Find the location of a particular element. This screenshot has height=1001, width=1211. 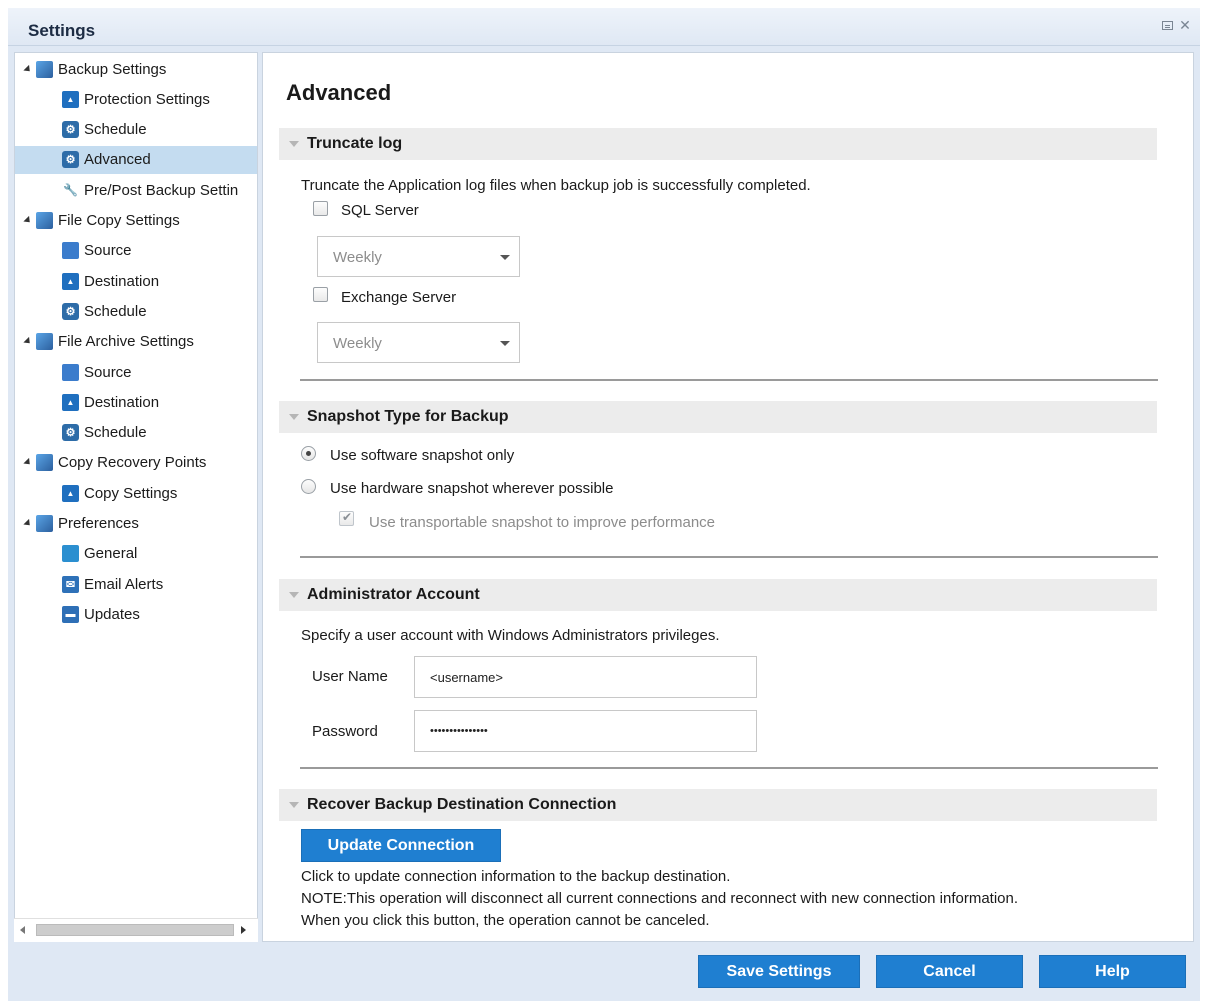

save-settings-button: Save Settings is located at coordinates (779, 971).